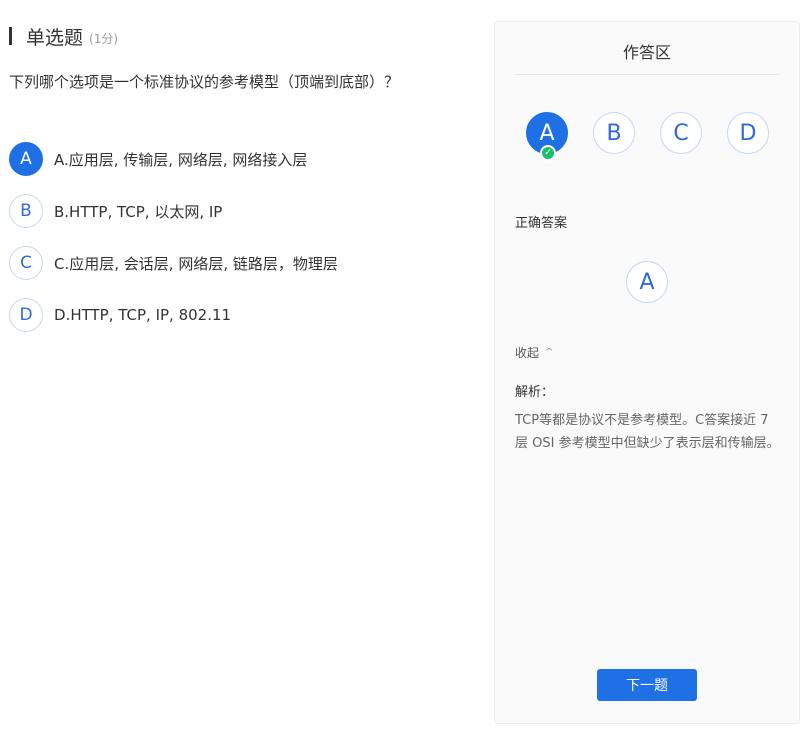 The image size is (805, 729). What do you see at coordinates (535, 392) in the screenshot?
I see `analysis-label: 解析：` at bounding box center [535, 392].